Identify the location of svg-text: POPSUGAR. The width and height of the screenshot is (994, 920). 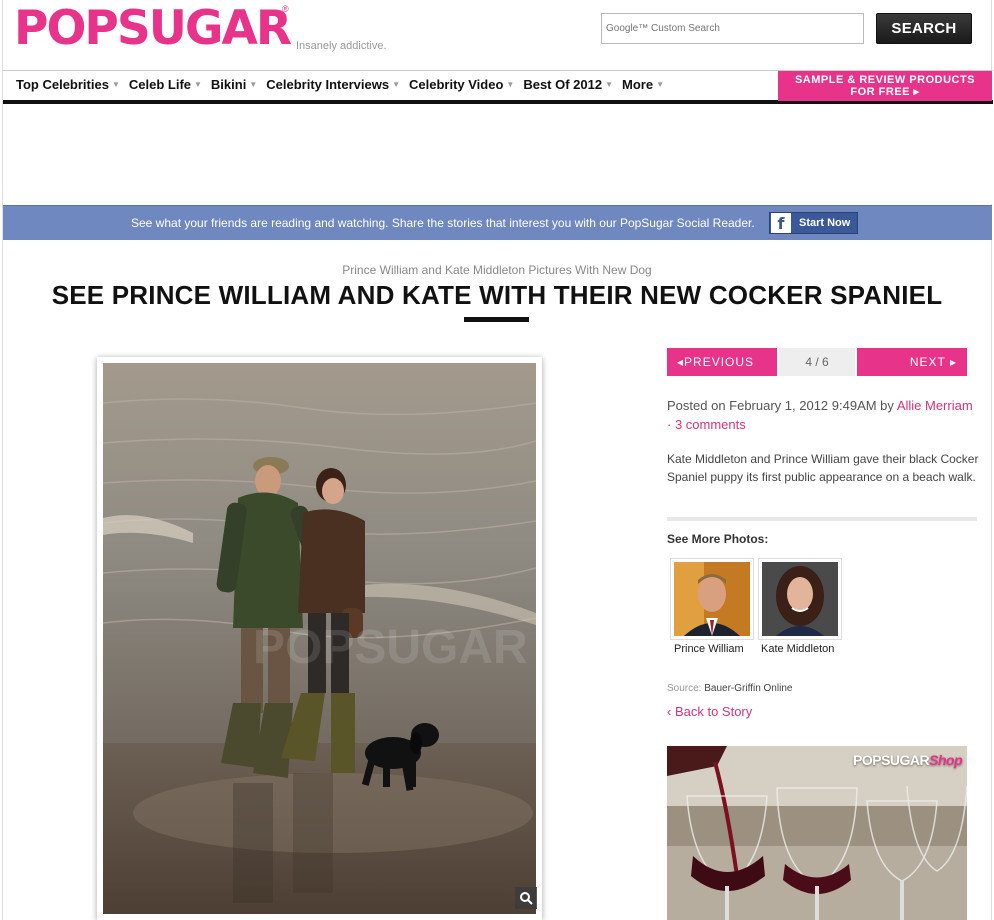
(390, 647).